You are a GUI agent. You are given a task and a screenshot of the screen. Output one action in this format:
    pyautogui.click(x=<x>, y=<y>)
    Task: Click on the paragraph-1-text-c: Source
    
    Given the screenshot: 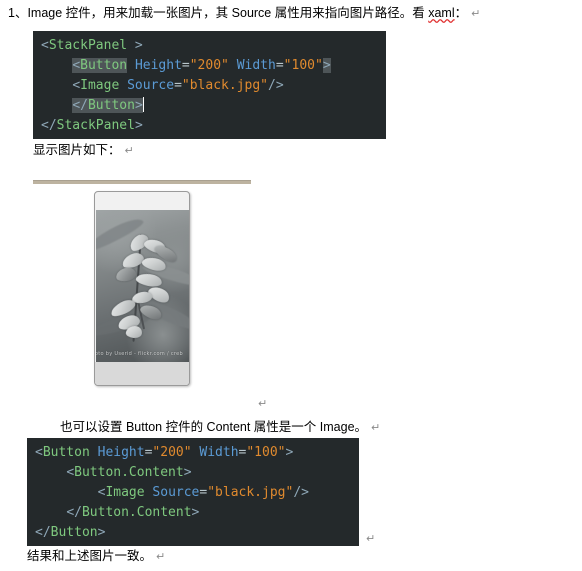 What is the action you would take?
    pyautogui.click(x=253, y=13)
    